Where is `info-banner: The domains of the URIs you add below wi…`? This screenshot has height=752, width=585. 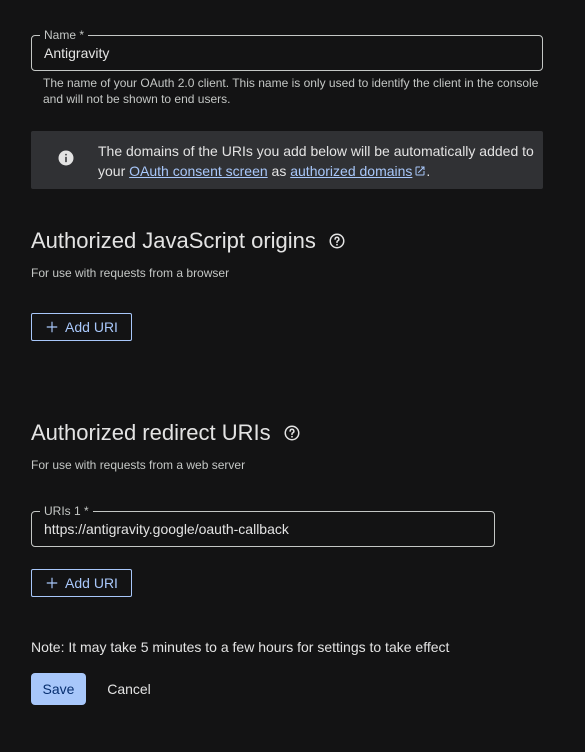 info-banner: The domains of the URIs you add below wi… is located at coordinates (287, 160).